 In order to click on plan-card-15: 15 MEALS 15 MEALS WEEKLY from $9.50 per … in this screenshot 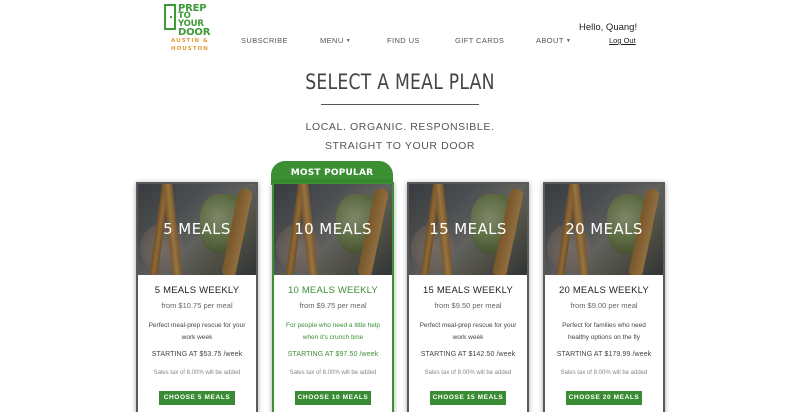, I will do `click(468, 297)`.